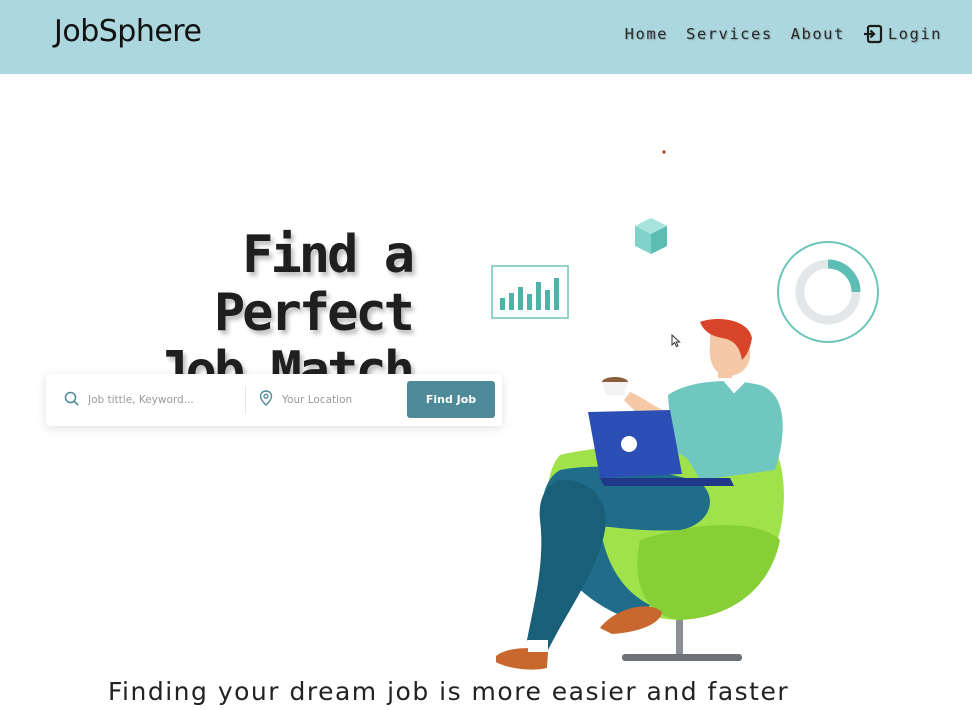  Describe the element at coordinates (661, 448) in the screenshot. I see `laptop-graphic` at that location.